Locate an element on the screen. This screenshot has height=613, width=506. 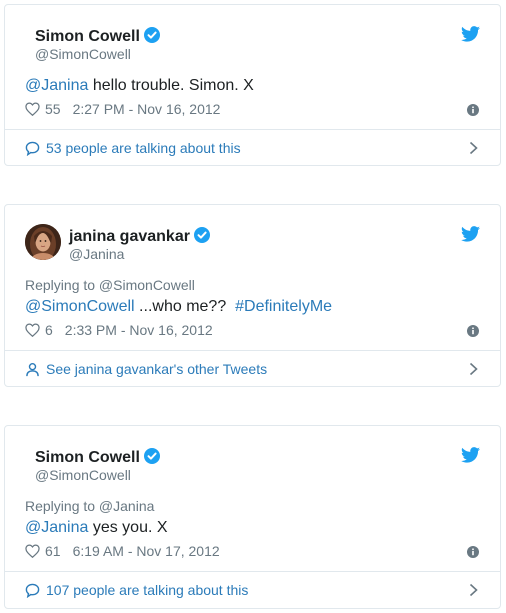
tweet-text: @SimonCowell ...who me?? #DefinitelyMe is located at coordinates (178, 307).